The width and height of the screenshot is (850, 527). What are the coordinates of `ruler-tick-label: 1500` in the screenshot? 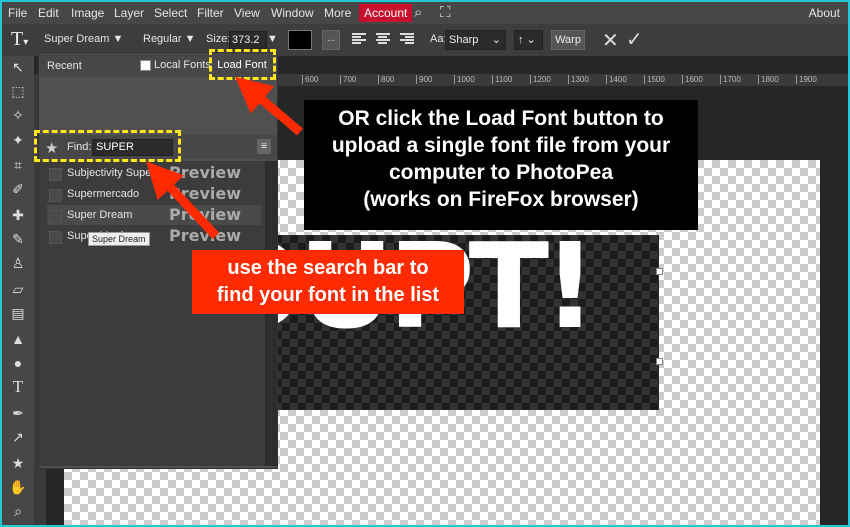 It's located at (654, 79).